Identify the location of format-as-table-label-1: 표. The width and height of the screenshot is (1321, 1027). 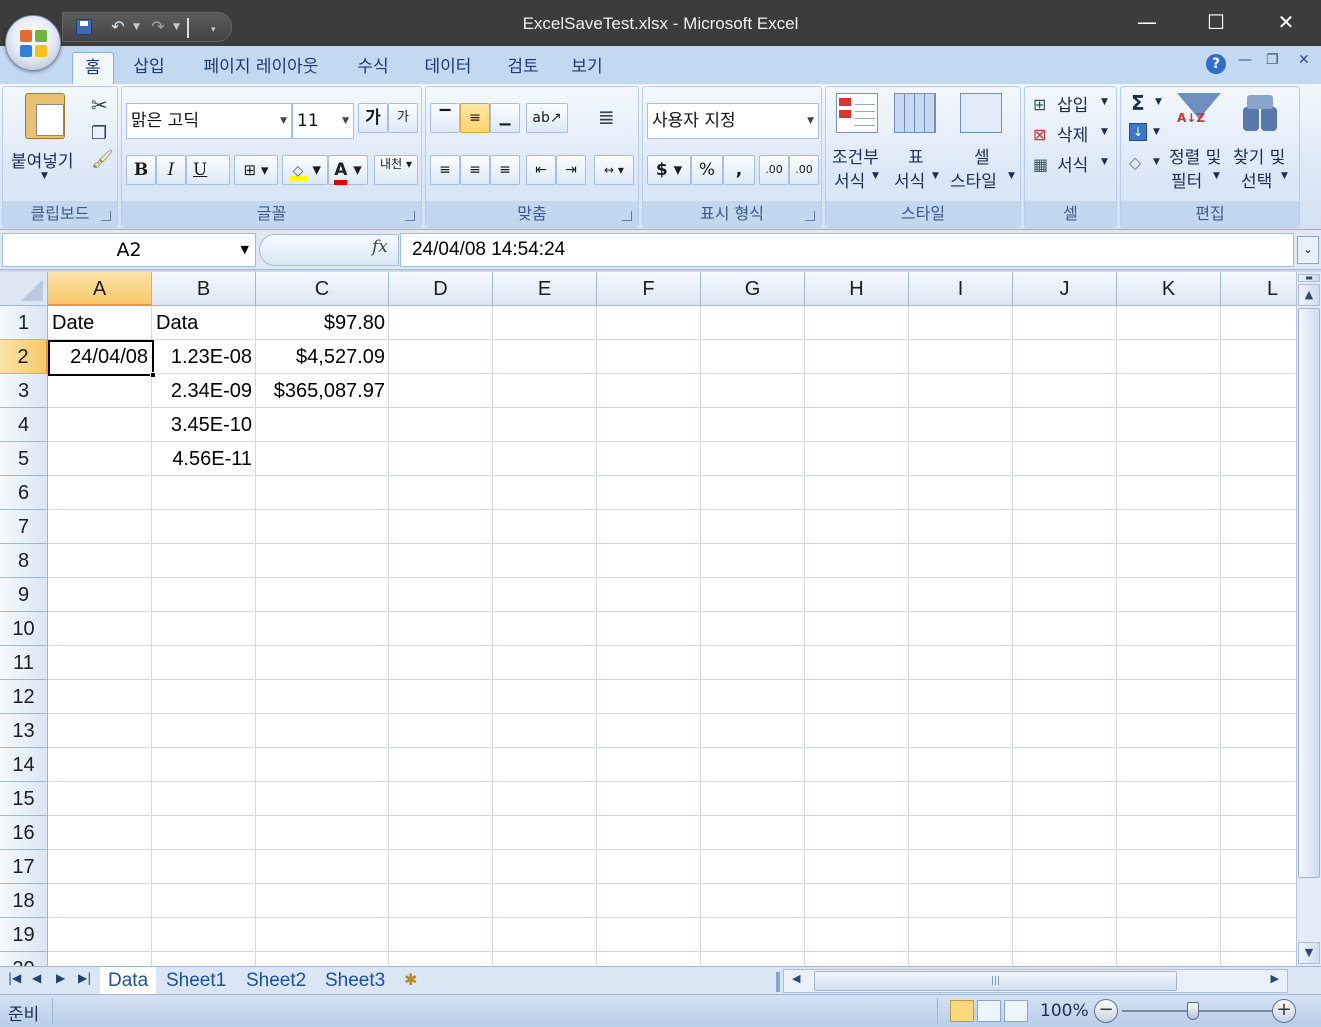
(916, 155).